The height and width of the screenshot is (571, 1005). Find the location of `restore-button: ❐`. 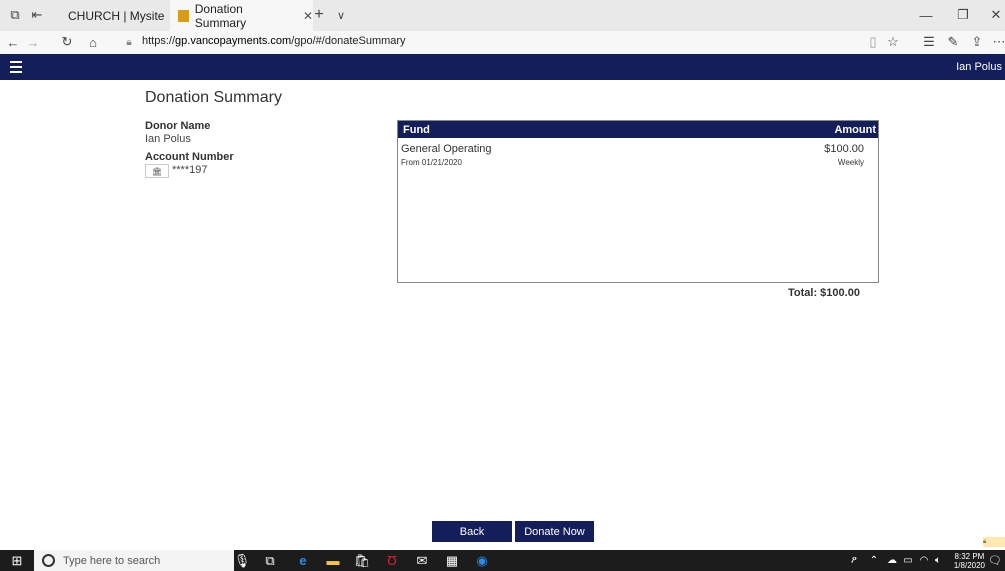

restore-button: ❐ is located at coordinates (963, 15).